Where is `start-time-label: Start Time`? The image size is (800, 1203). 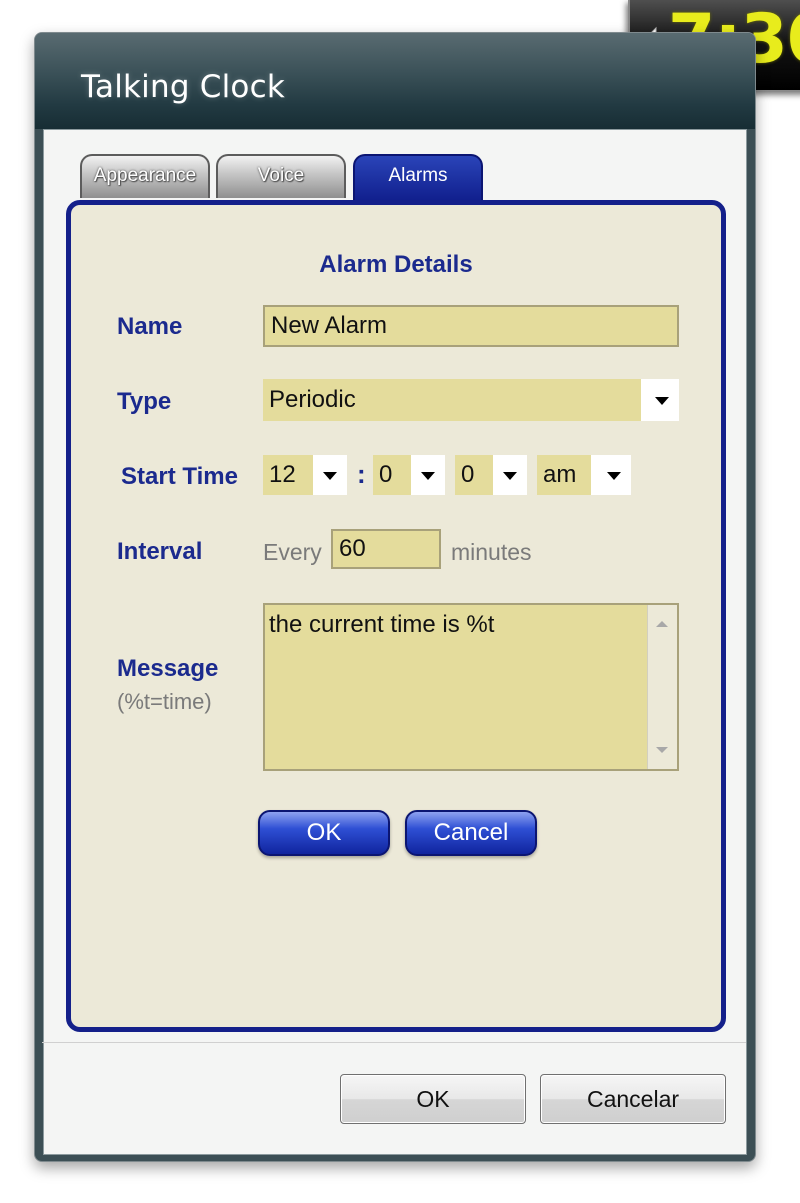
start-time-label: Start Time is located at coordinates (179, 476).